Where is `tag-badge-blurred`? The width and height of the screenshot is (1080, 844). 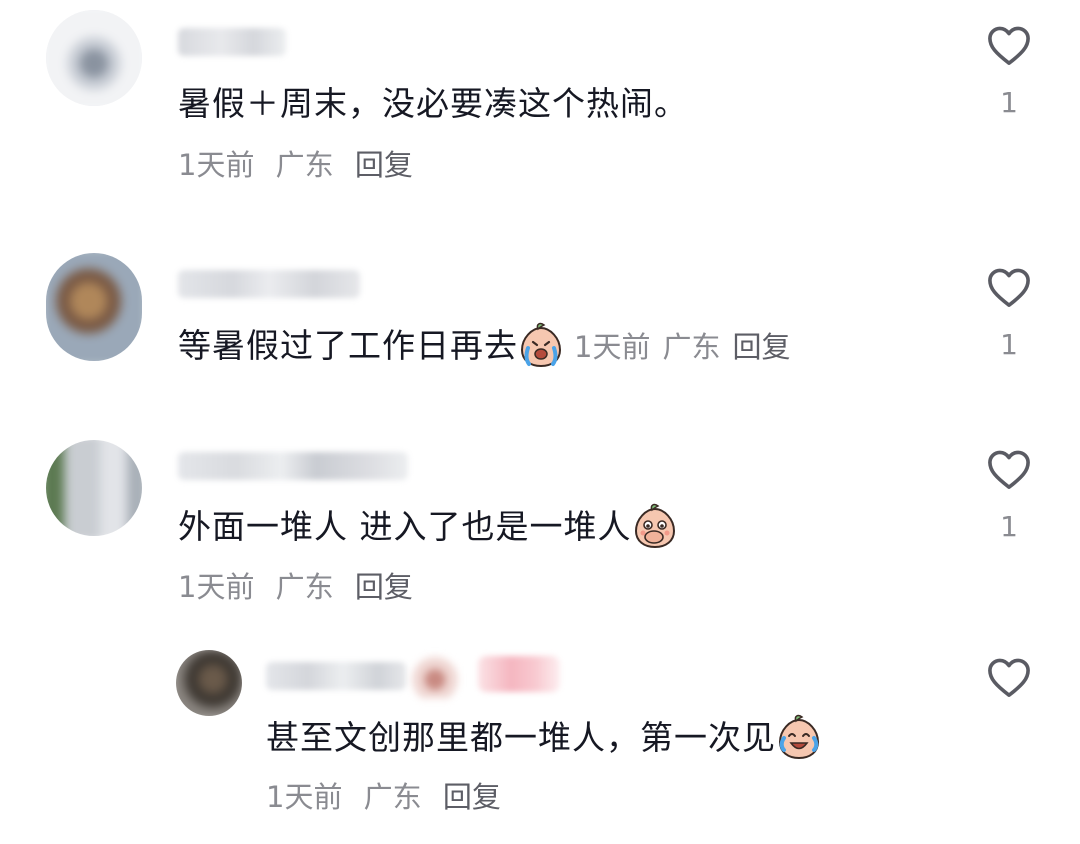
tag-badge-blurred is located at coordinates (519, 674).